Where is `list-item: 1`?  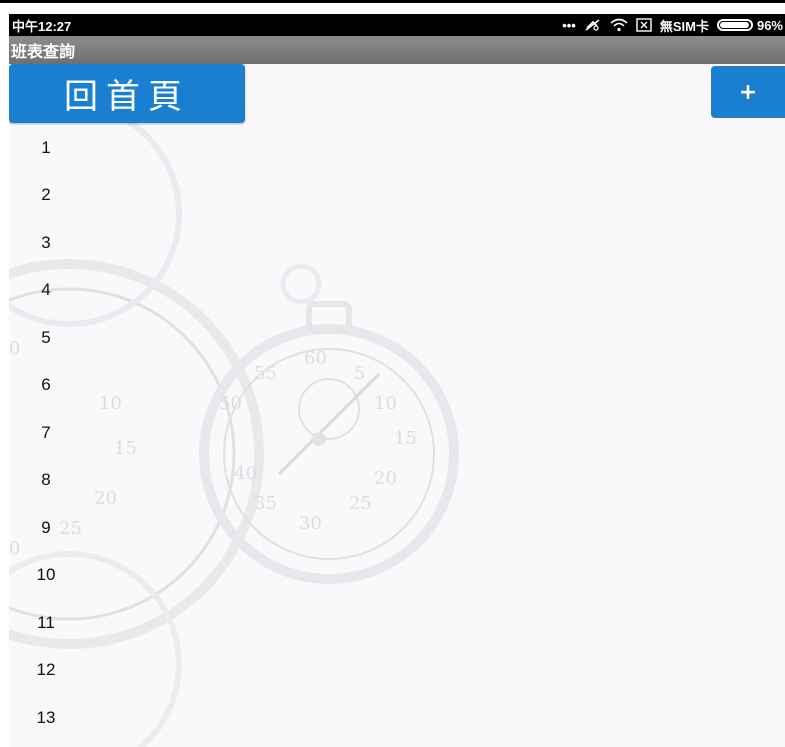
list-item: 1 is located at coordinates (397, 148).